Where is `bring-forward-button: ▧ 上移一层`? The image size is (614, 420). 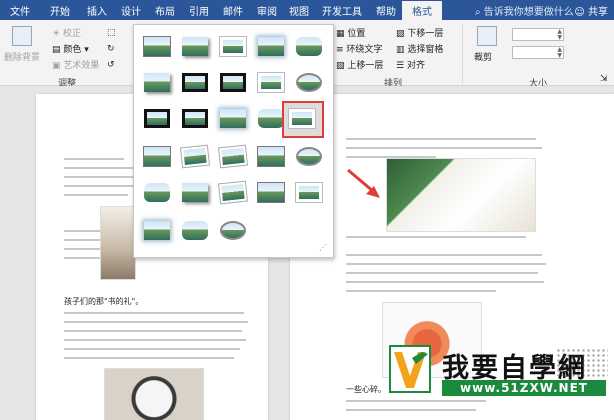
bring-forward-button: ▧ 上移一层 is located at coordinates (359, 64).